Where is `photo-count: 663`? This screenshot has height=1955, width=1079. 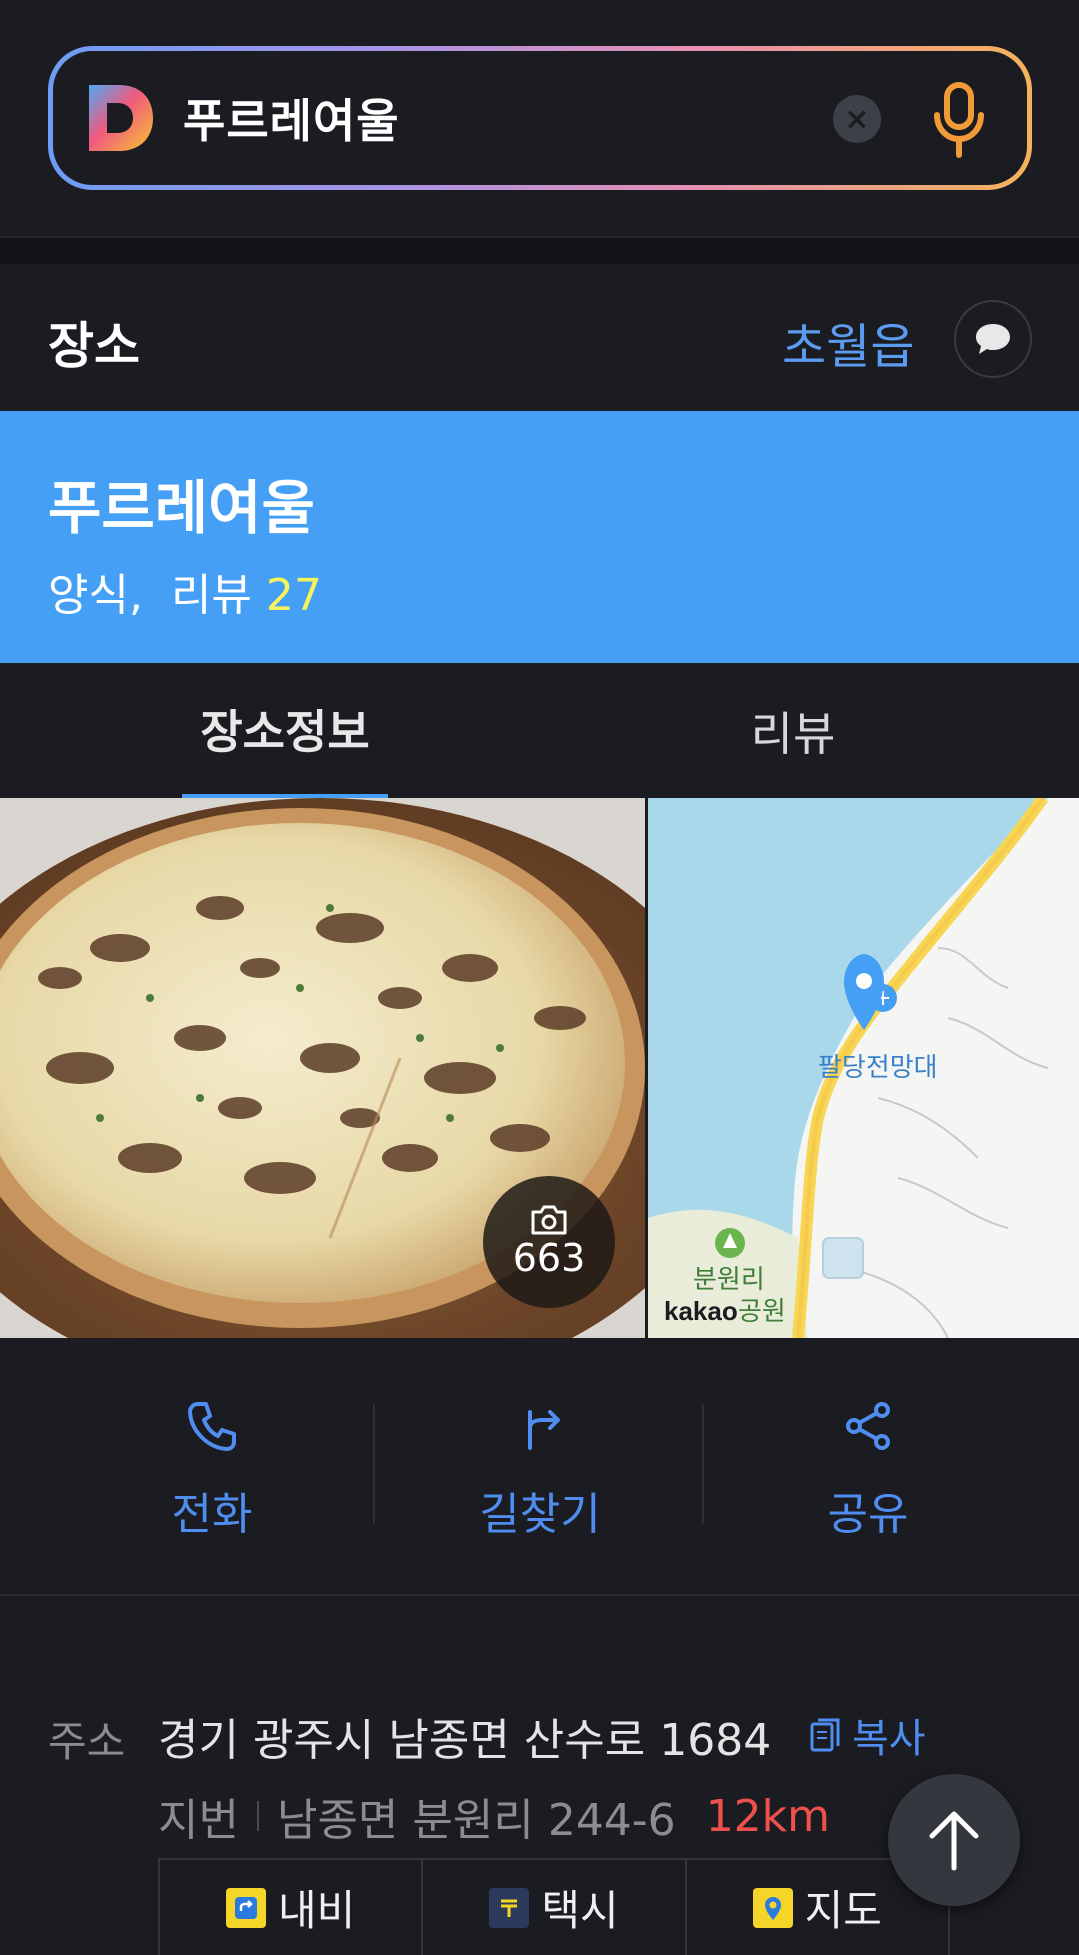 photo-count: 663 is located at coordinates (549, 1258).